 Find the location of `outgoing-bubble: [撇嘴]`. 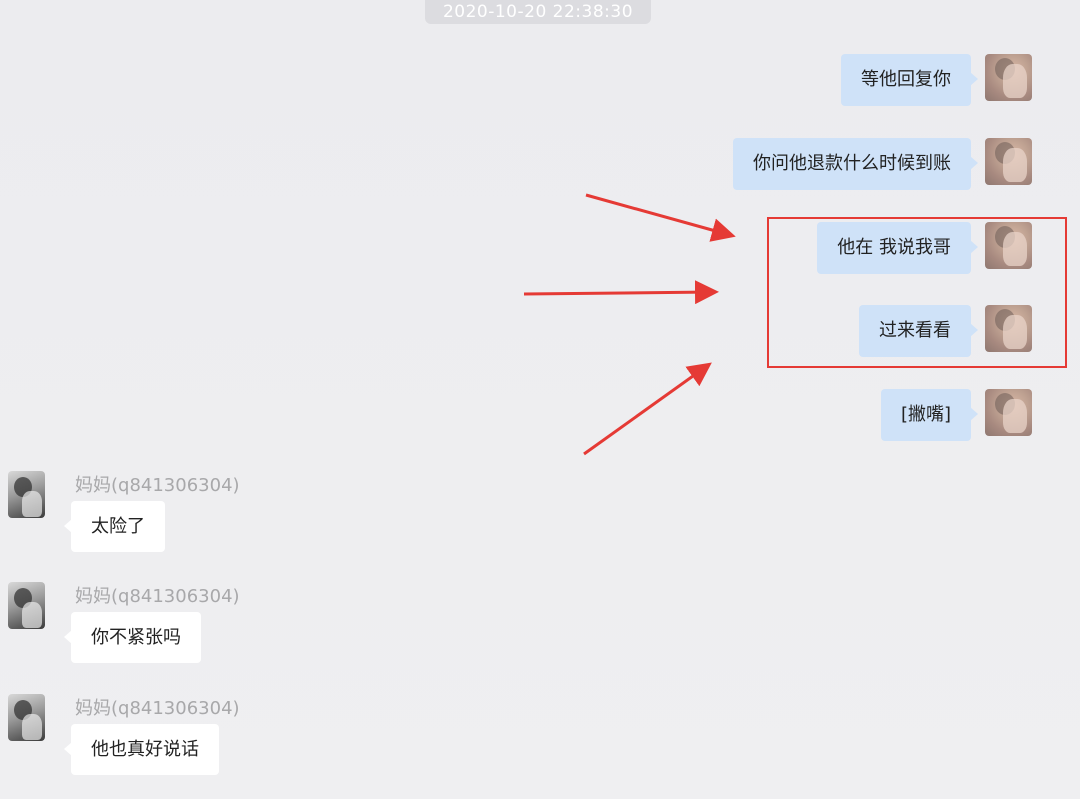

outgoing-bubble: [撇嘴] is located at coordinates (929, 415).